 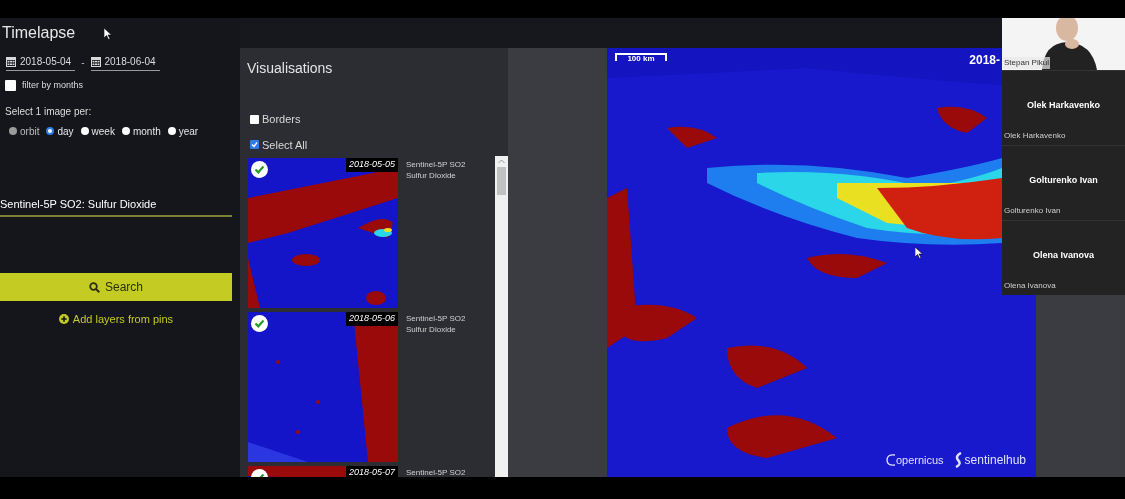 I want to click on swoosh-logo-icon, so click(x=890, y=460).